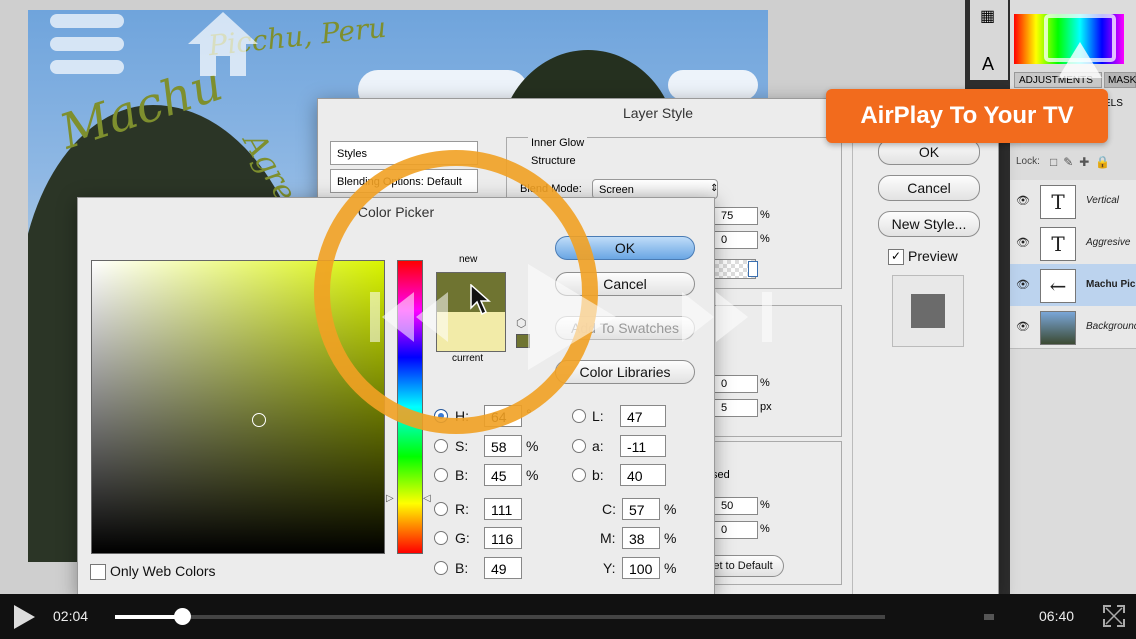  Describe the element at coordinates (503, 509) in the screenshot. I see `red-field: 111` at that location.